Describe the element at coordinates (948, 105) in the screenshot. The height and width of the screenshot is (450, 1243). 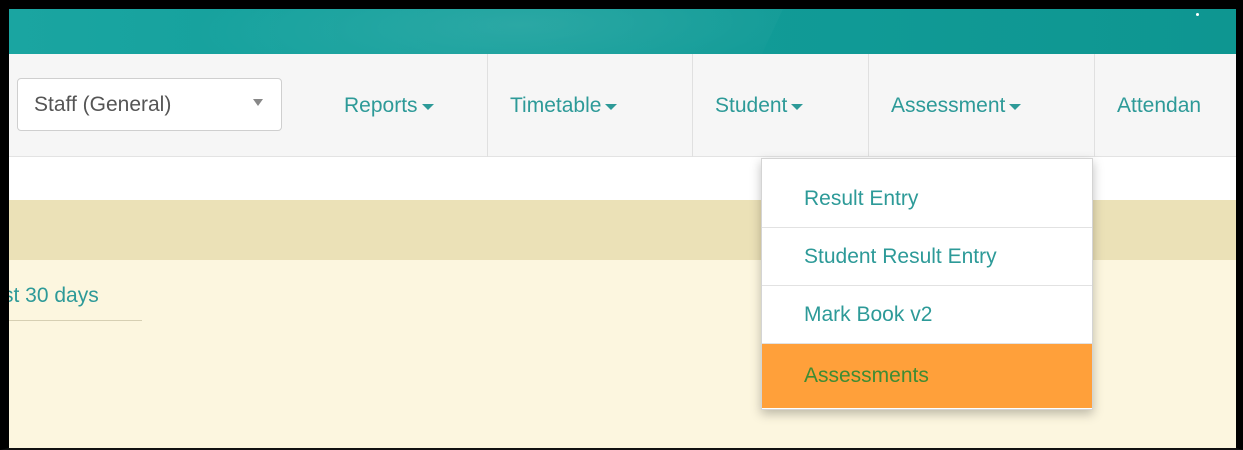
I see `nav-item-label: Assessment` at that location.